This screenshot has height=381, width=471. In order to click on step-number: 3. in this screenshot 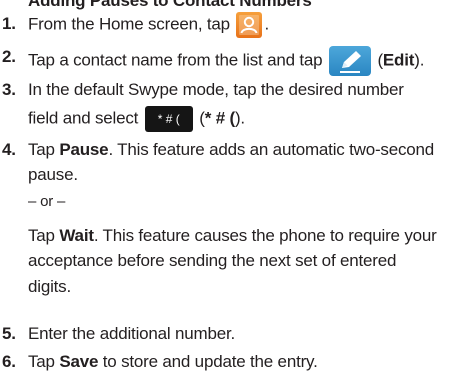, I will do `click(9, 89)`.